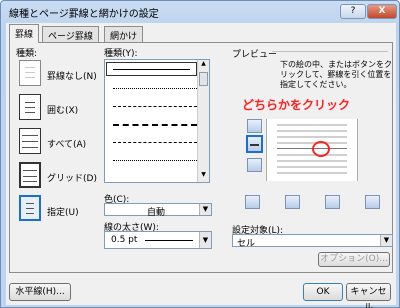  Describe the element at coordinates (124, 240) in the screenshot. I see `width-value: 0.5 pt` at that location.